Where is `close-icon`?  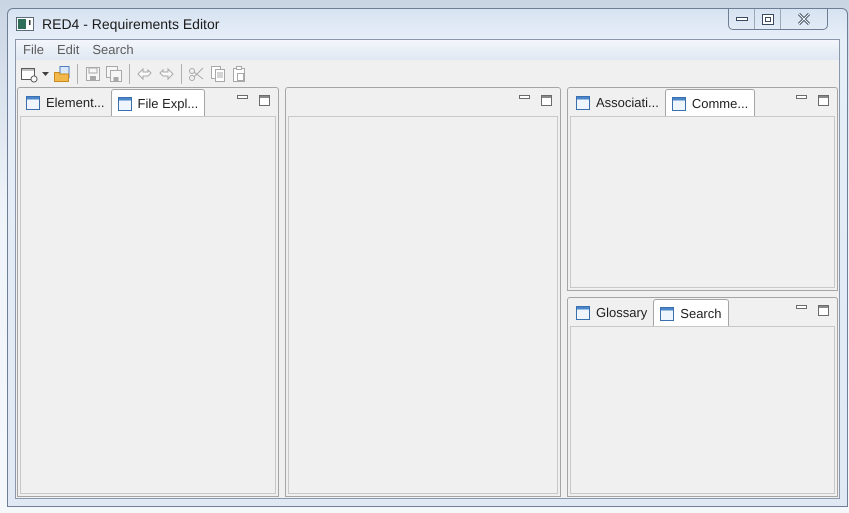
close-icon is located at coordinates (804, 19).